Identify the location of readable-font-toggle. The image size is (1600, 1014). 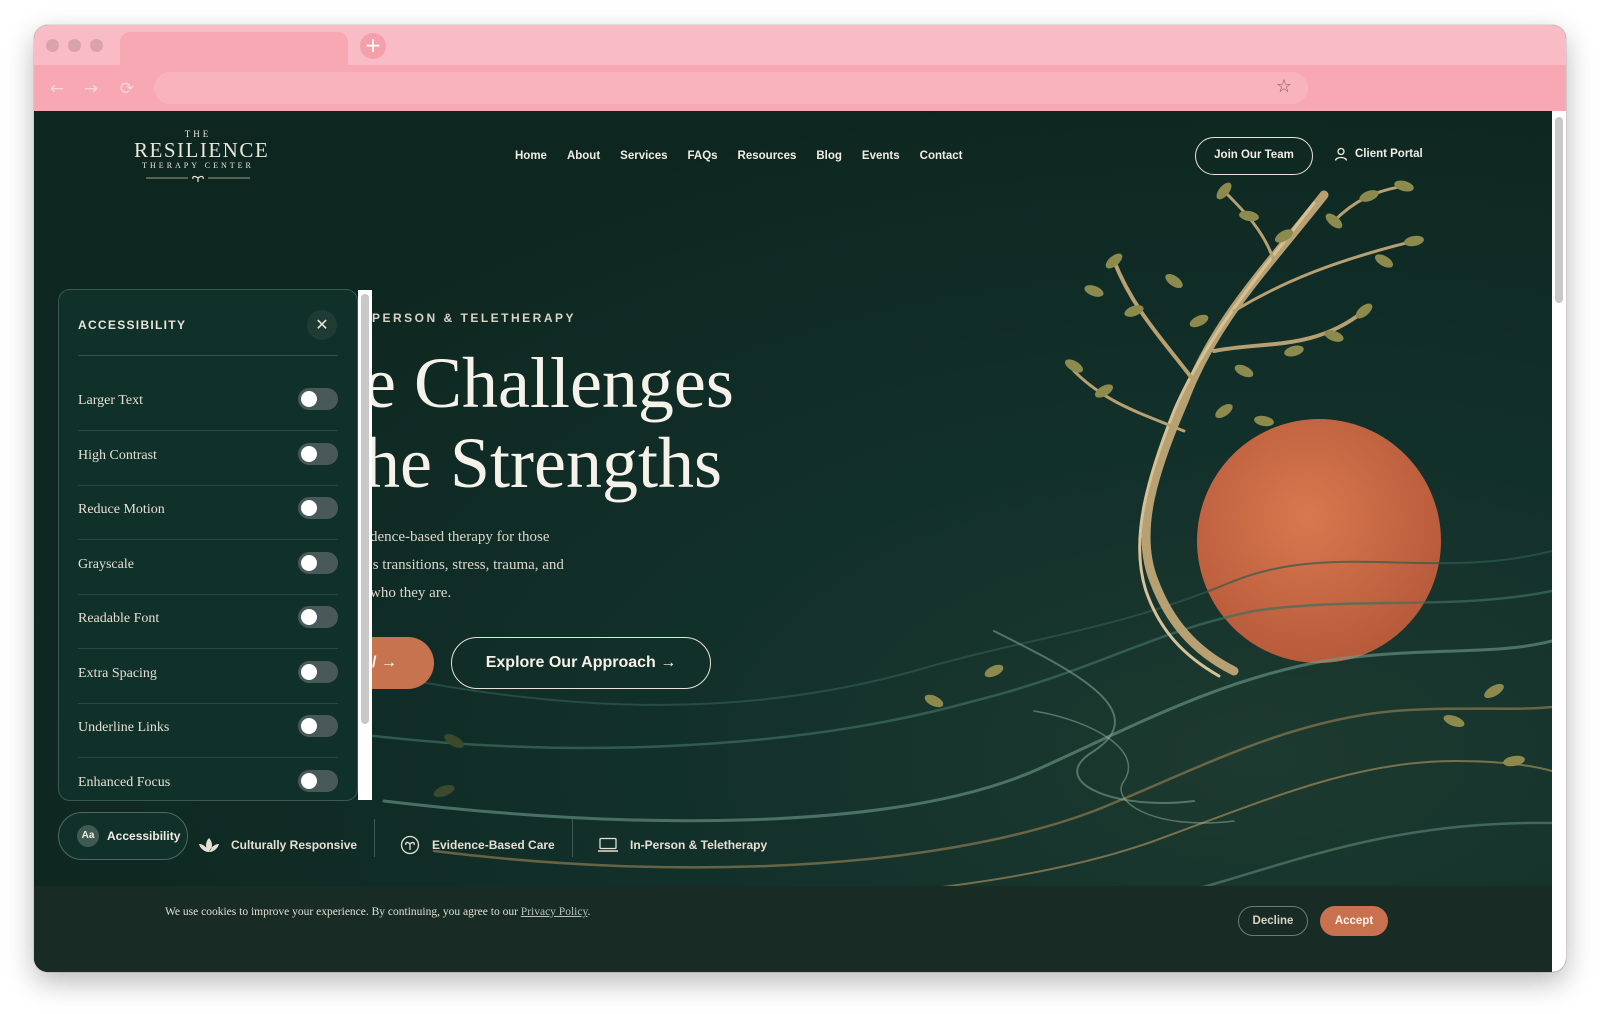
(318, 617).